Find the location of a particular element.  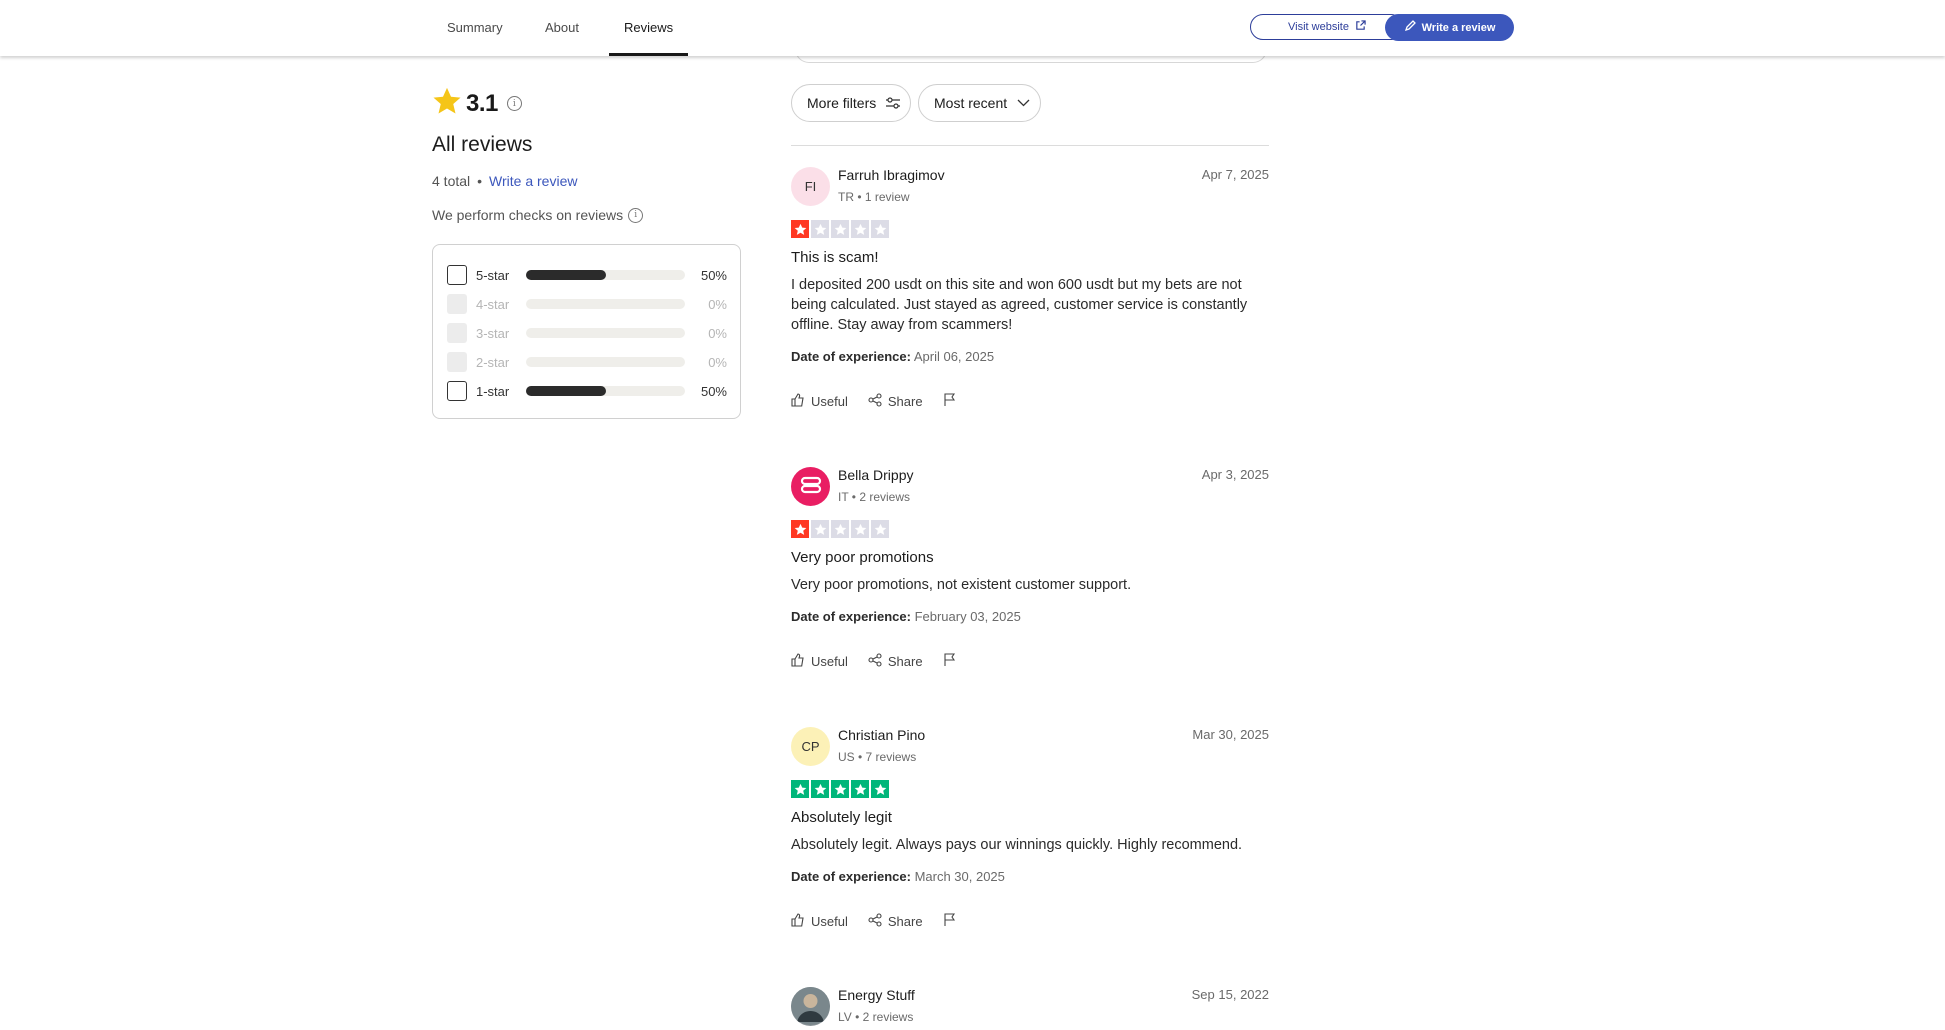

distribution-row-2: 2-star 0% is located at coordinates (587, 362).